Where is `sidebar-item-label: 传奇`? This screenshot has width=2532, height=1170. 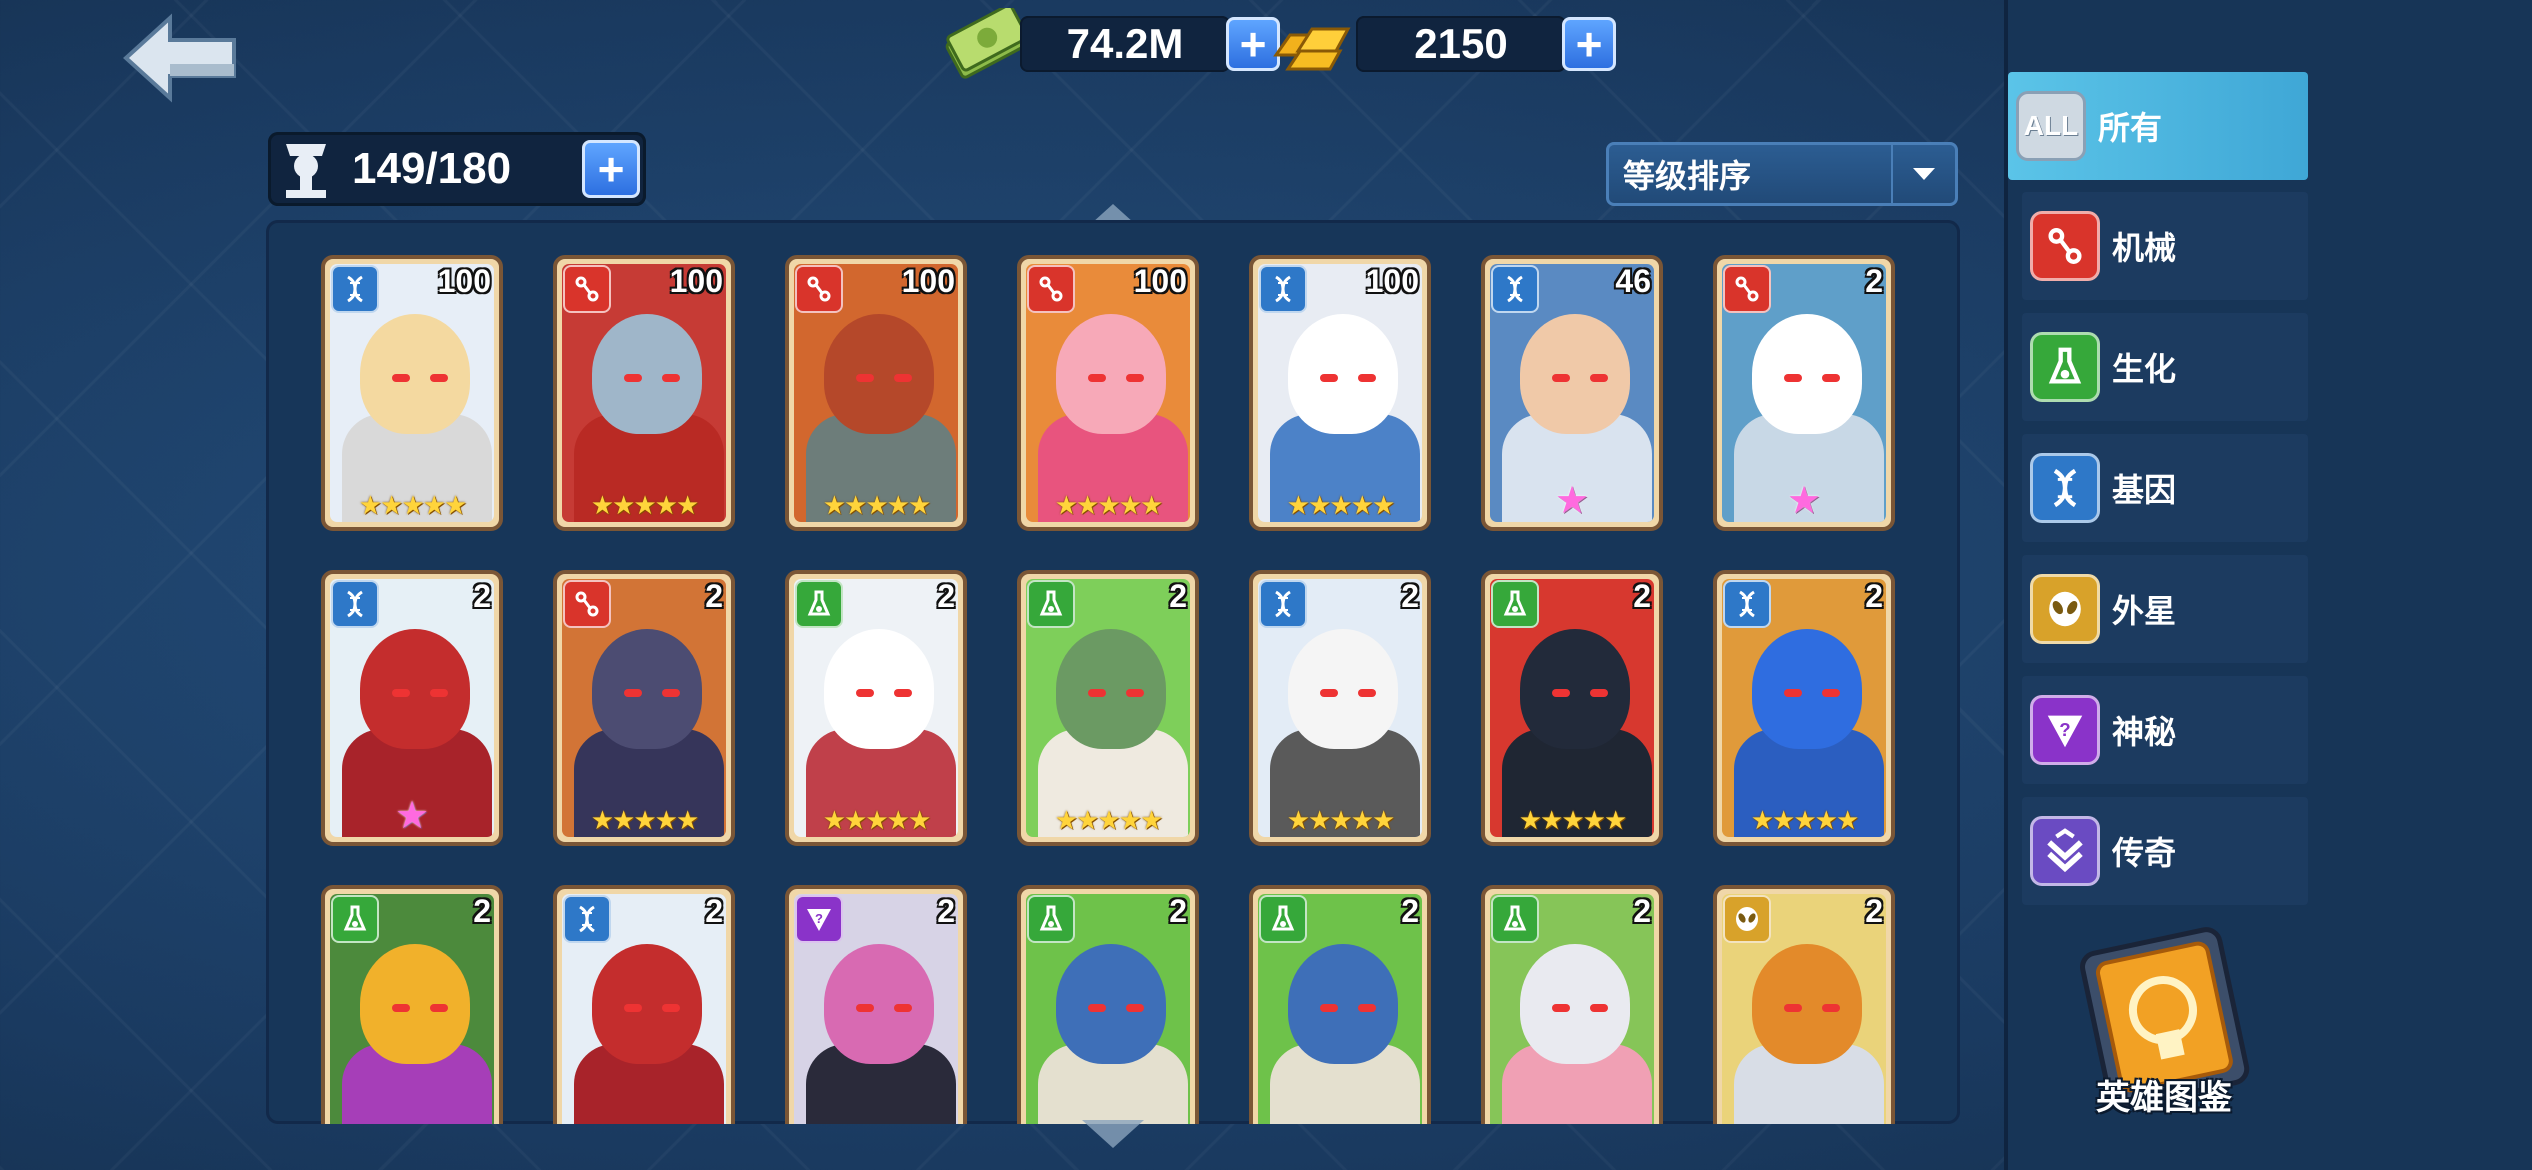 sidebar-item-label: 传奇 is located at coordinates (2144, 853).